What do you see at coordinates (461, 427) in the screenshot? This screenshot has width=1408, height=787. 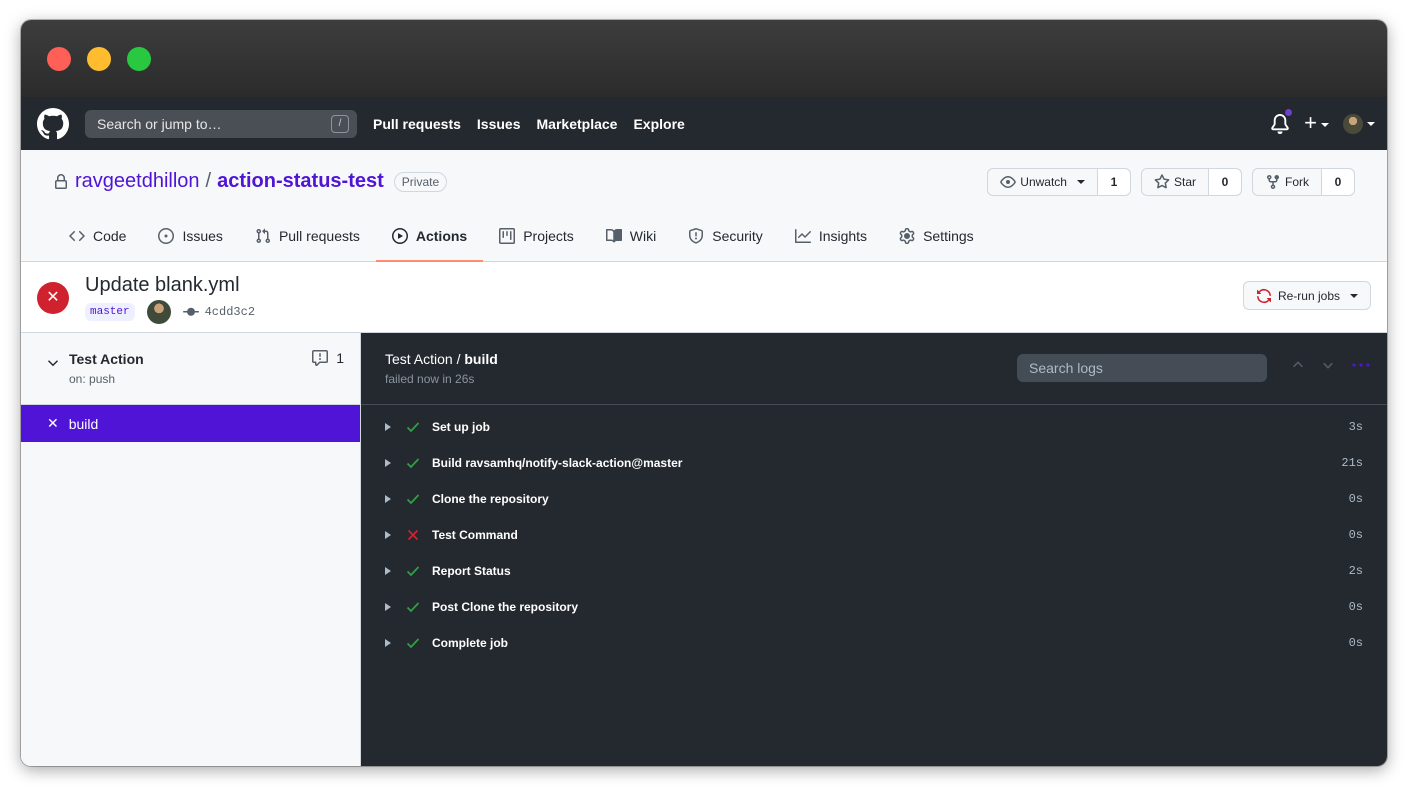 I see `log-step-name: Set up job` at bounding box center [461, 427].